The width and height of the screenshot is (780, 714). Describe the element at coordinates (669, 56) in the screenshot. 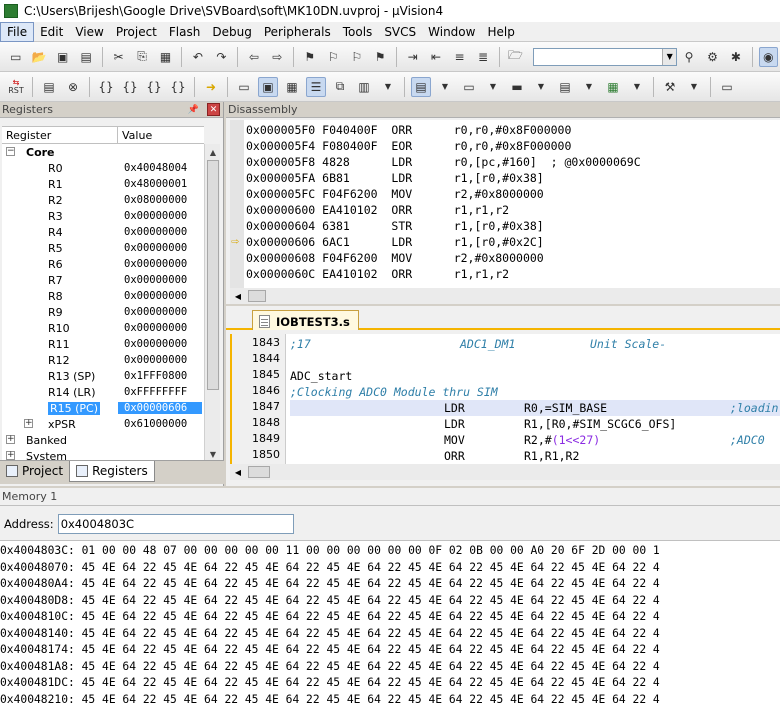

I see `chevron-down-icon: ▼` at that location.